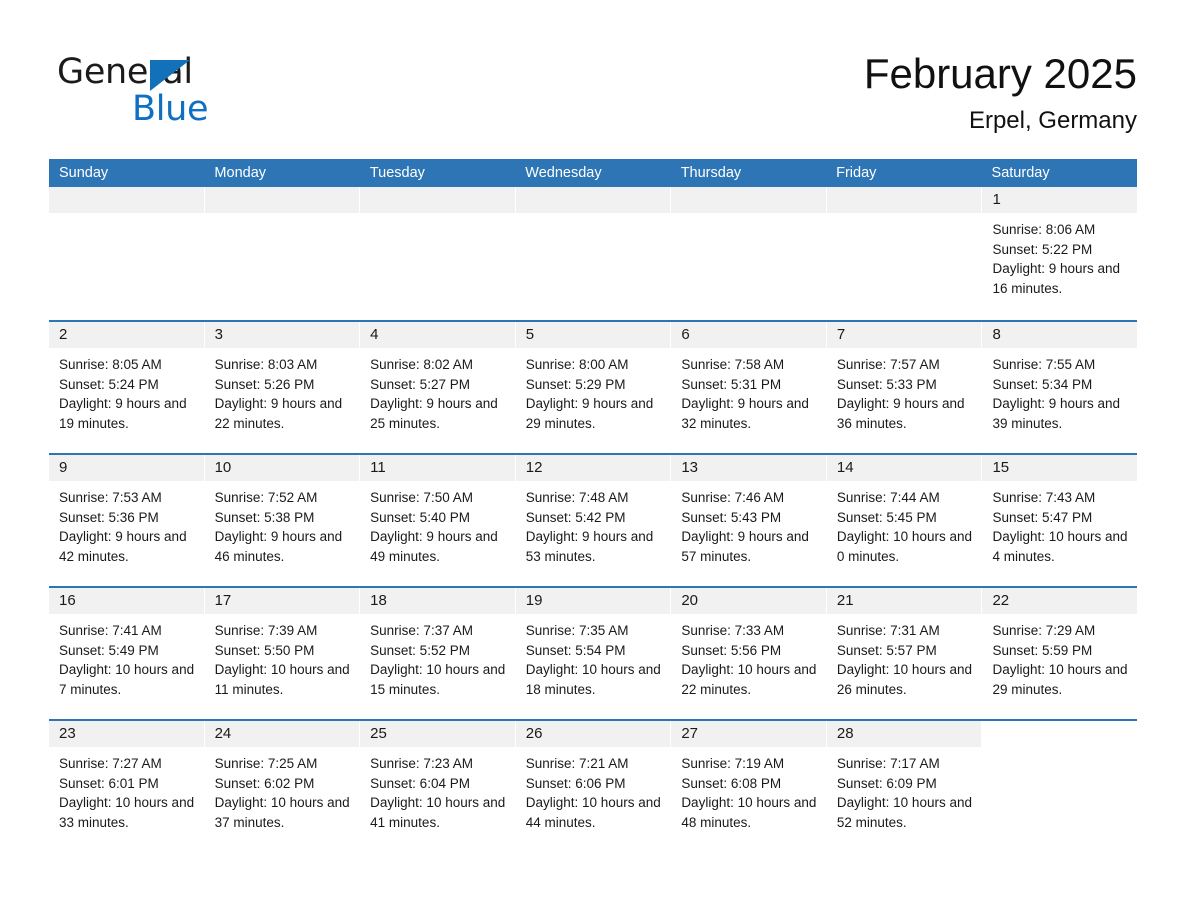 Image resolution: width=1188 pixels, height=918 pixels. What do you see at coordinates (904, 734) in the screenshot?
I see `day-number-band: 28` at bounding box center [904, 734].